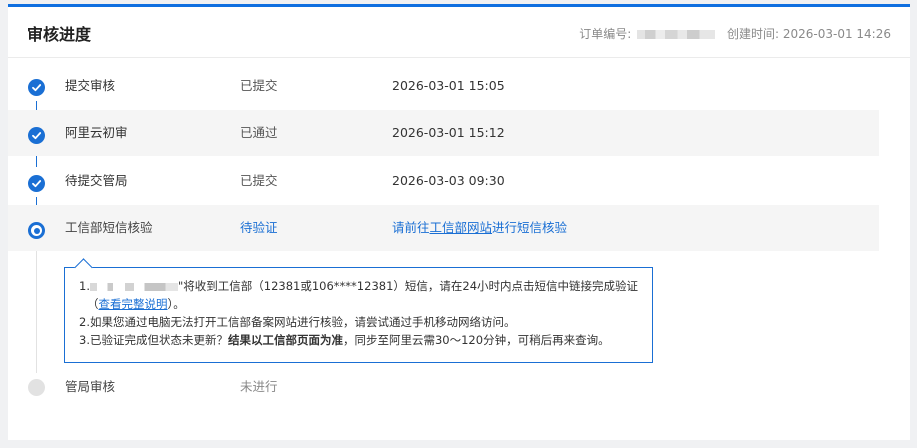  I want to click on step-status: 已通过, so click(259, 132).